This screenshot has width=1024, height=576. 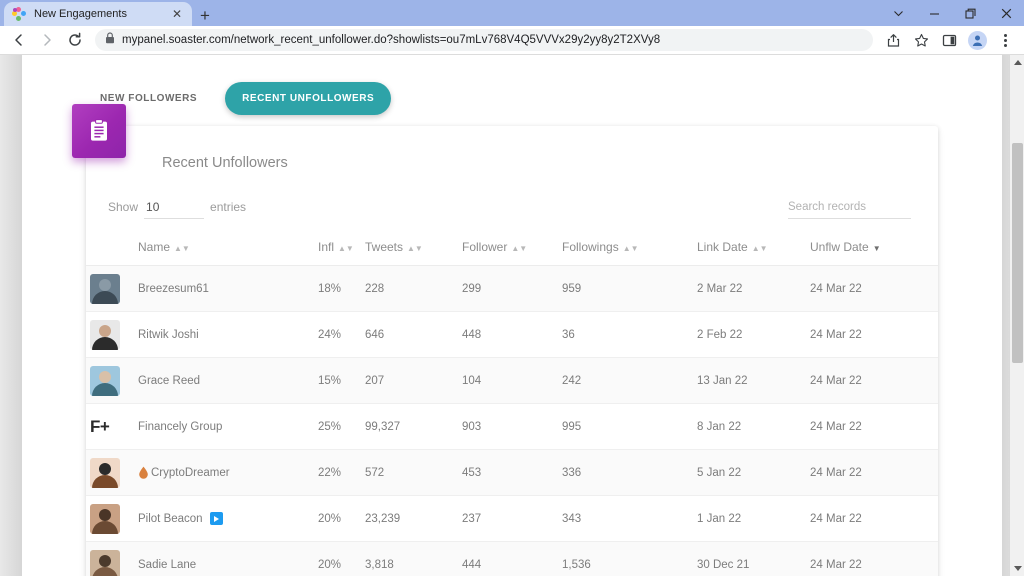 What do you see at coordinates (898, 13) in the screenshot?
I see `chevron-down-icon` at bounding box center [898, 13].